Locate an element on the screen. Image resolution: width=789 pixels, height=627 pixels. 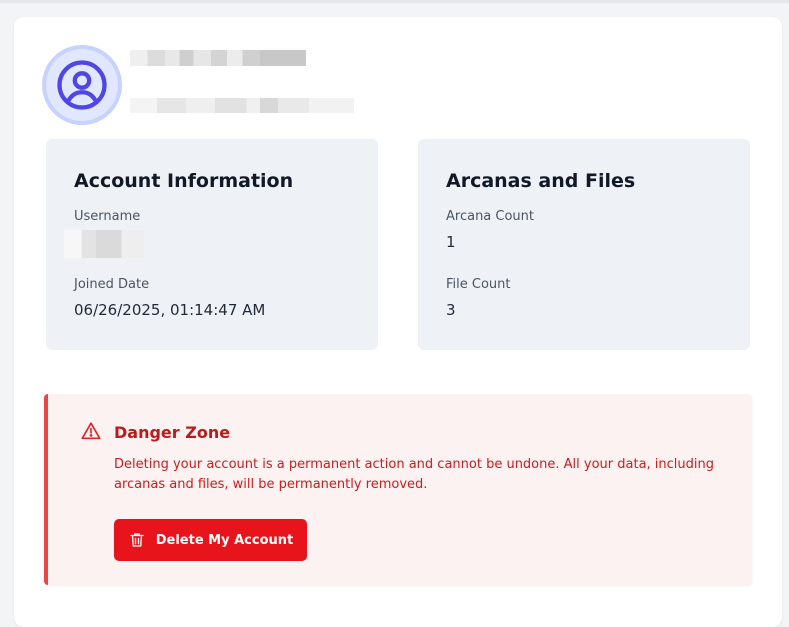
danger-zone-title: Danger Zone is located at coordinates (172, 432).